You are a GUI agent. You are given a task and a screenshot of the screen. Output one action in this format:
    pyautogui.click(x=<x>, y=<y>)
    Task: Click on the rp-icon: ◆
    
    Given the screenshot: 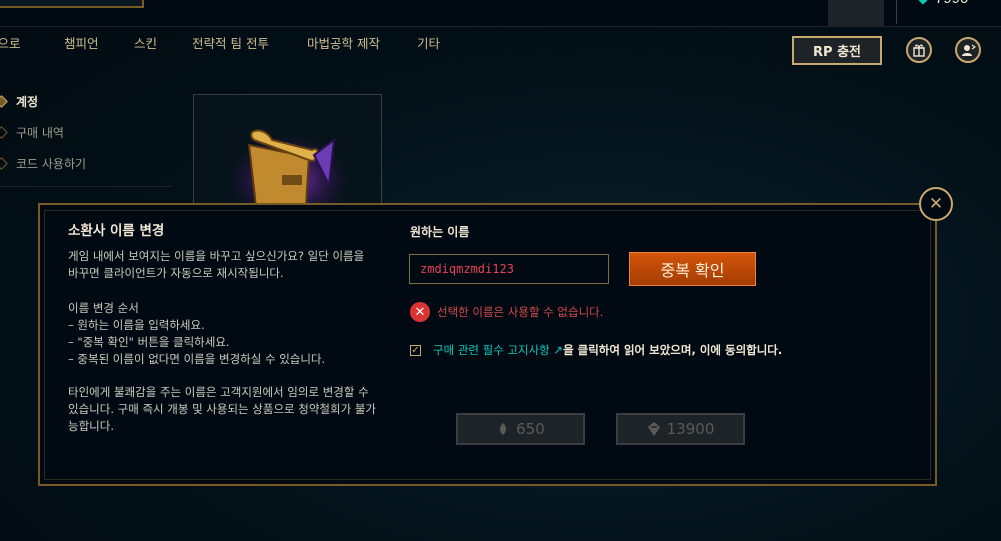 What is the action you would take?
    pyautogui.click(x=923, y=3)
    